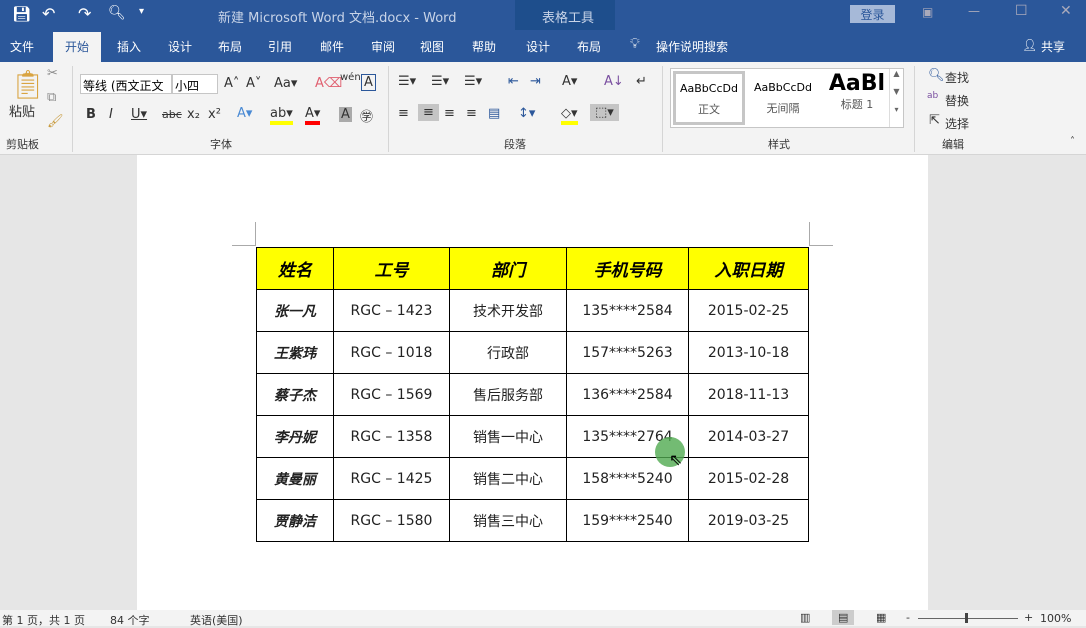 The image size is (1086, 628). Describe the element at coordinates (21, 14) in the screenshot. I see `save-icon: 💾︎` at that location.